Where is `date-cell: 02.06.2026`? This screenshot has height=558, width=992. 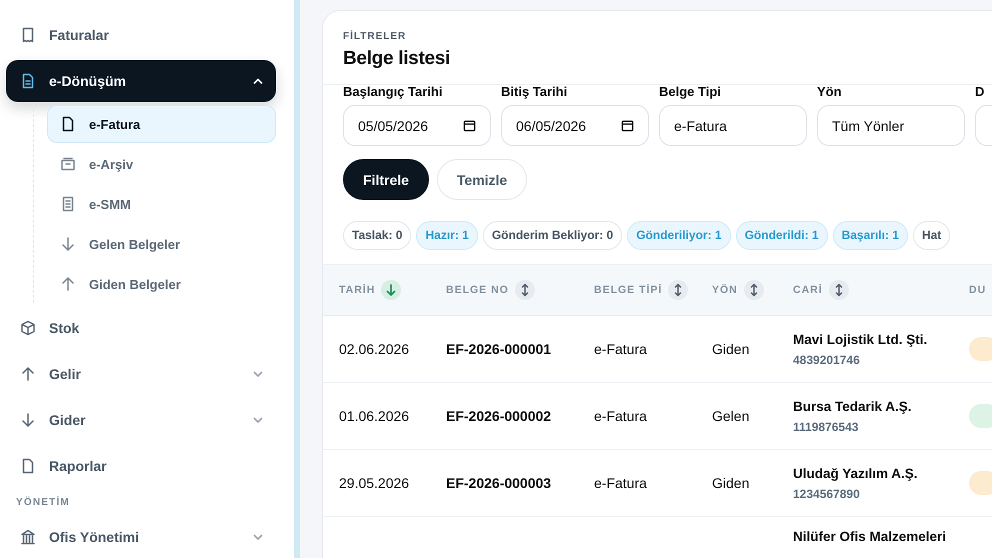 date-cell: 02.06.2026 is located at coordinates (374, 349).